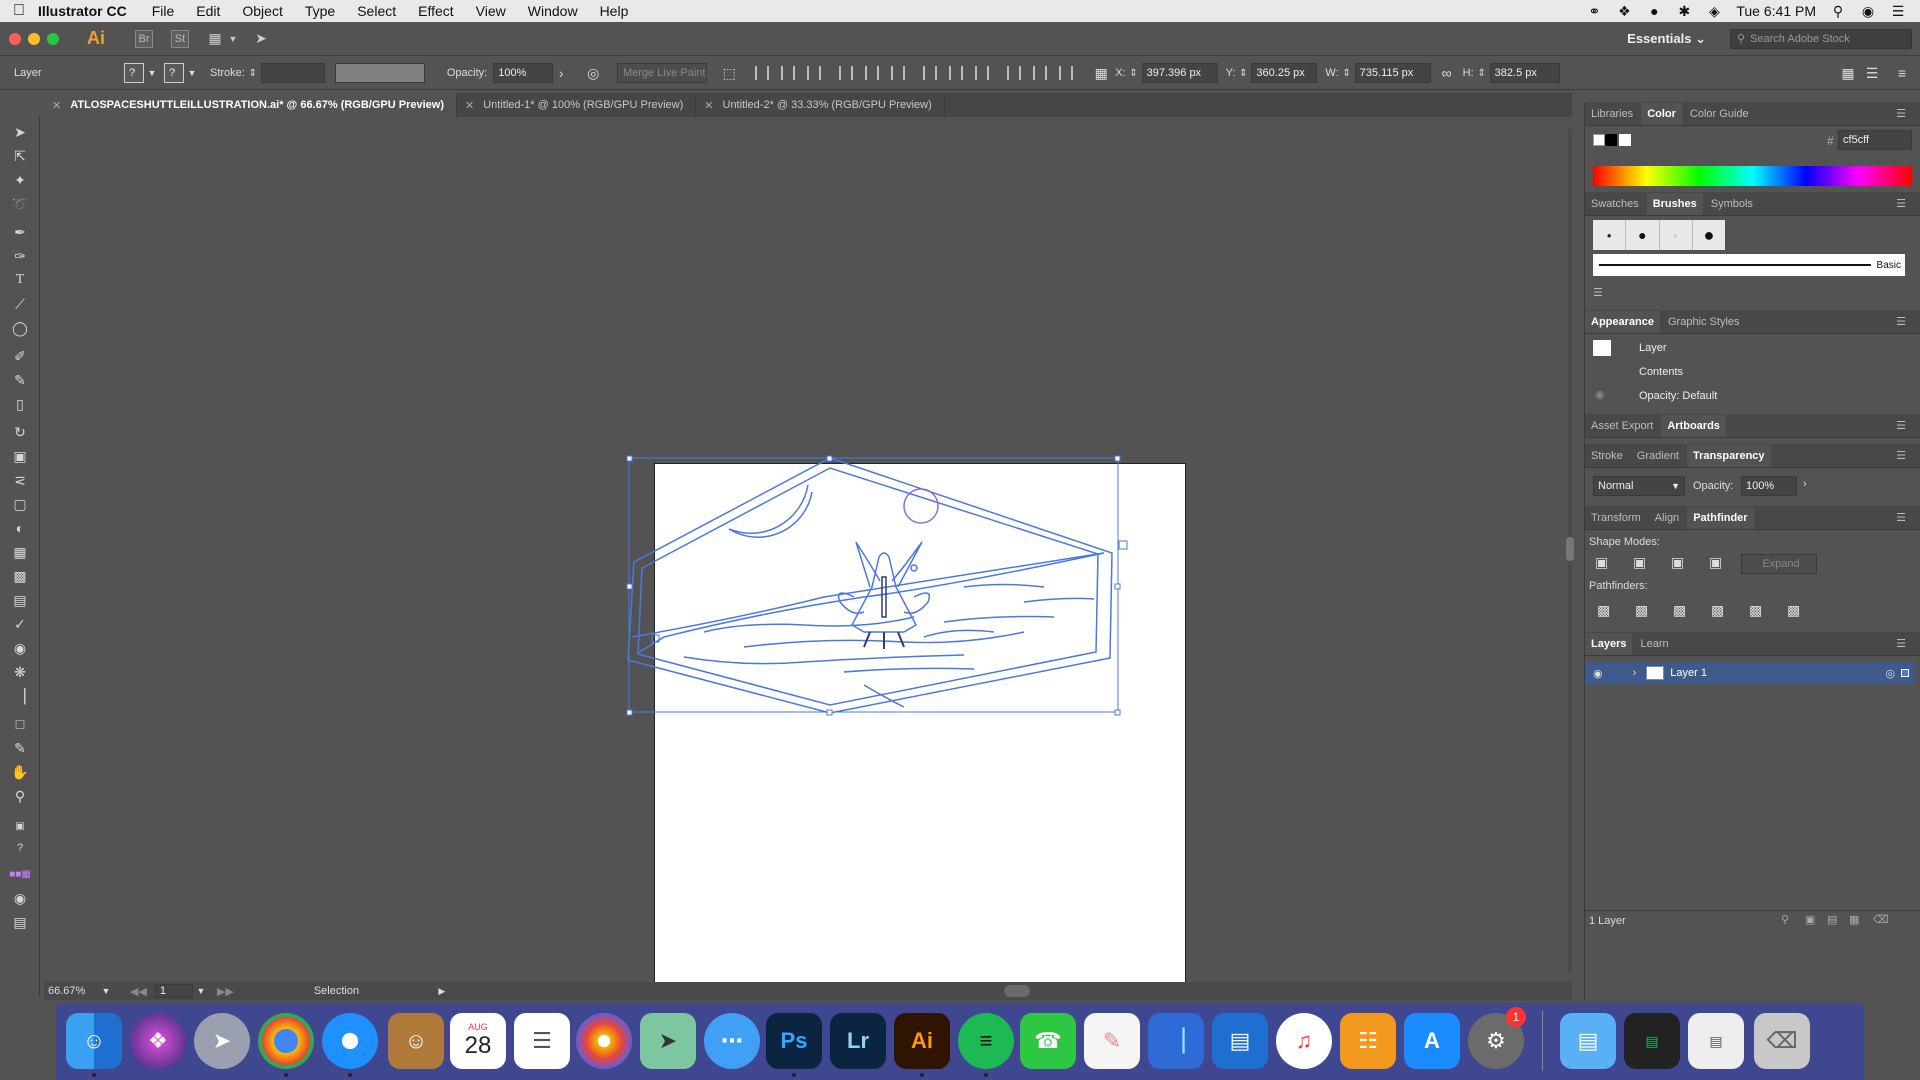 Image resolution: width=1920 pixels, height=1080 pixels. I want to click on x-stepper: ⇕, so click(1134, 73).